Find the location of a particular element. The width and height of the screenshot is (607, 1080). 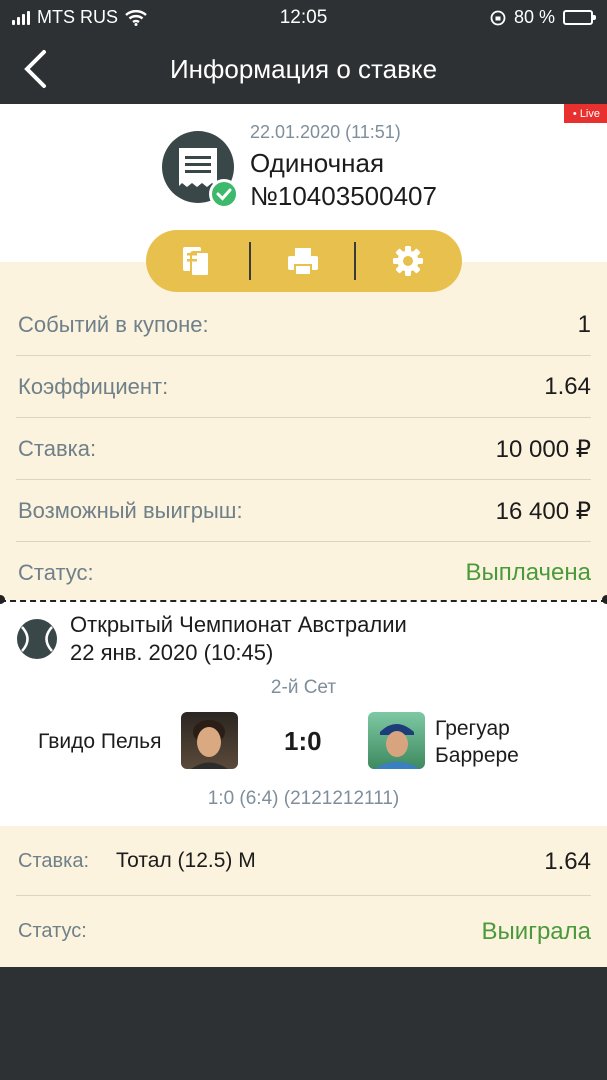

player2-name-line1: Грегуар is located at coordinates (472, 728).